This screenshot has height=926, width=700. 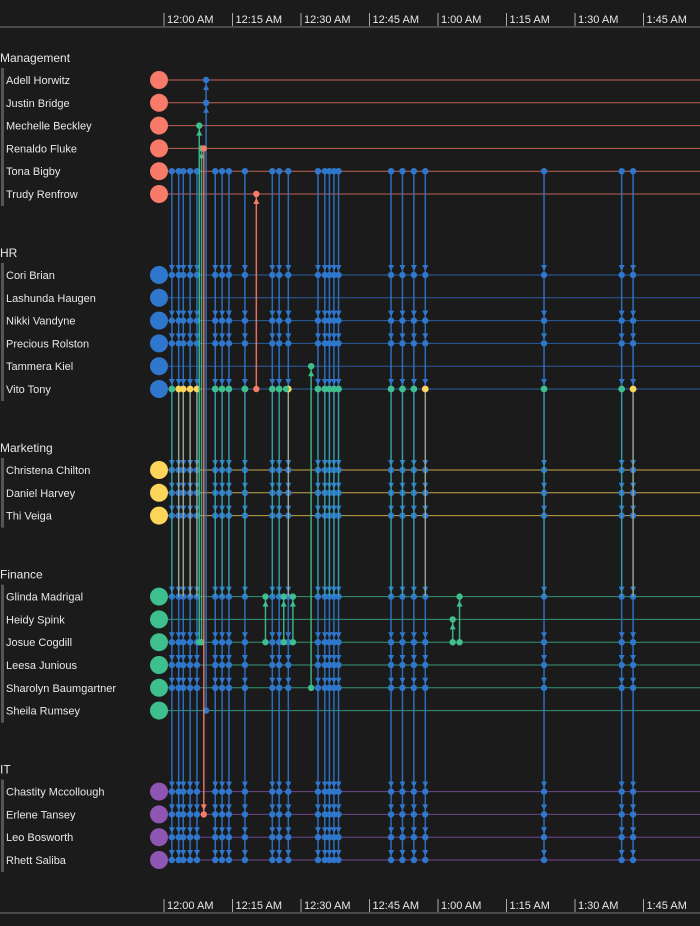 I want to click on person-label: Adell Horwitz, so click(x=38, y=81).